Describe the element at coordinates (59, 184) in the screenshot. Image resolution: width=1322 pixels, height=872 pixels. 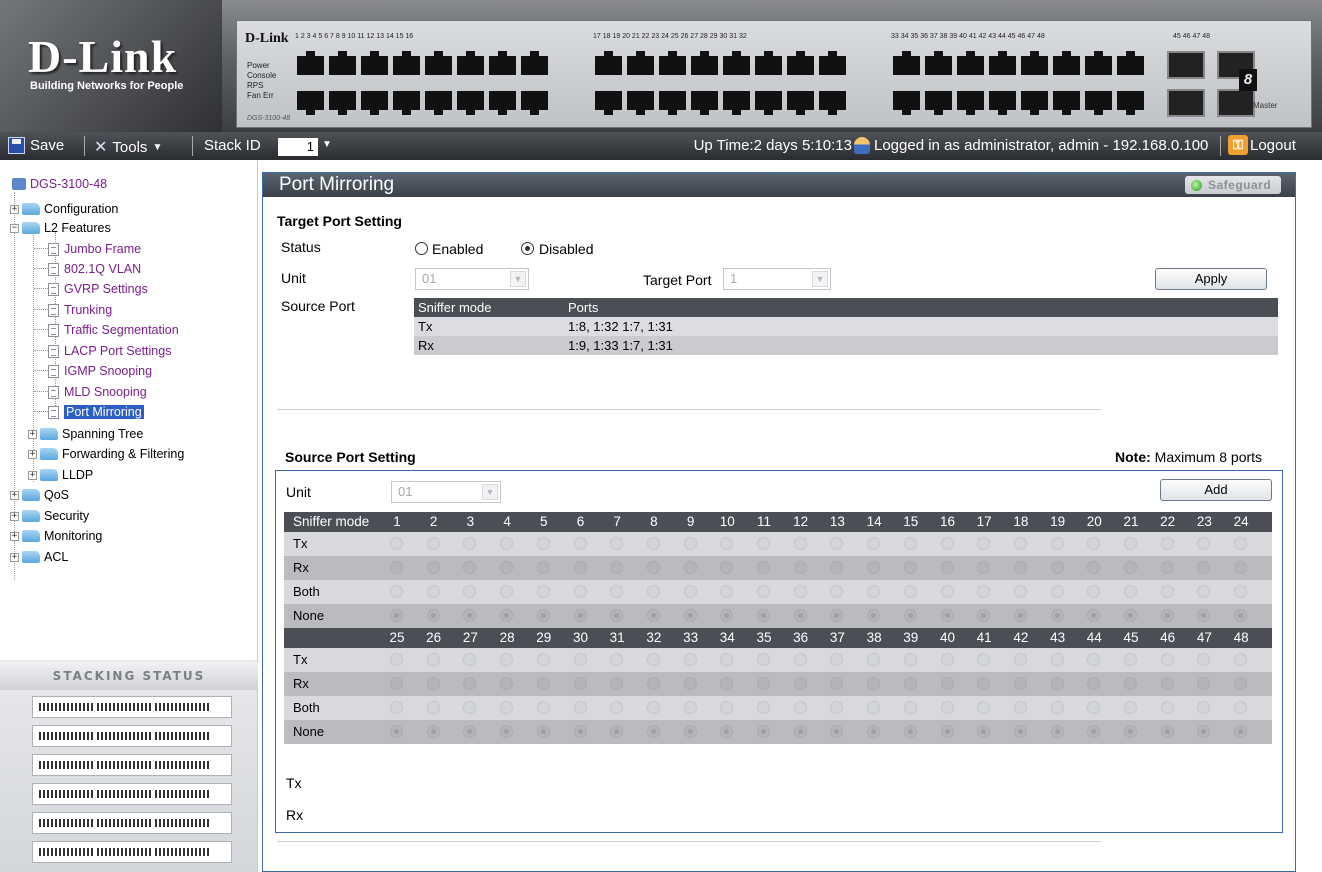
I see `tree-root: DGS-3100-48` at that location.